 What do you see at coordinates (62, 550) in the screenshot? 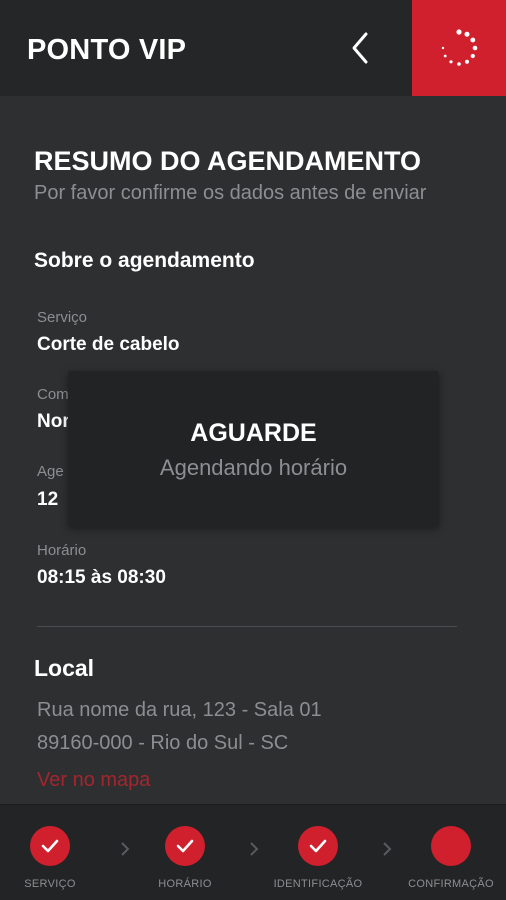
I see `field-label-time: Horário` at bounding box center [62, 550].